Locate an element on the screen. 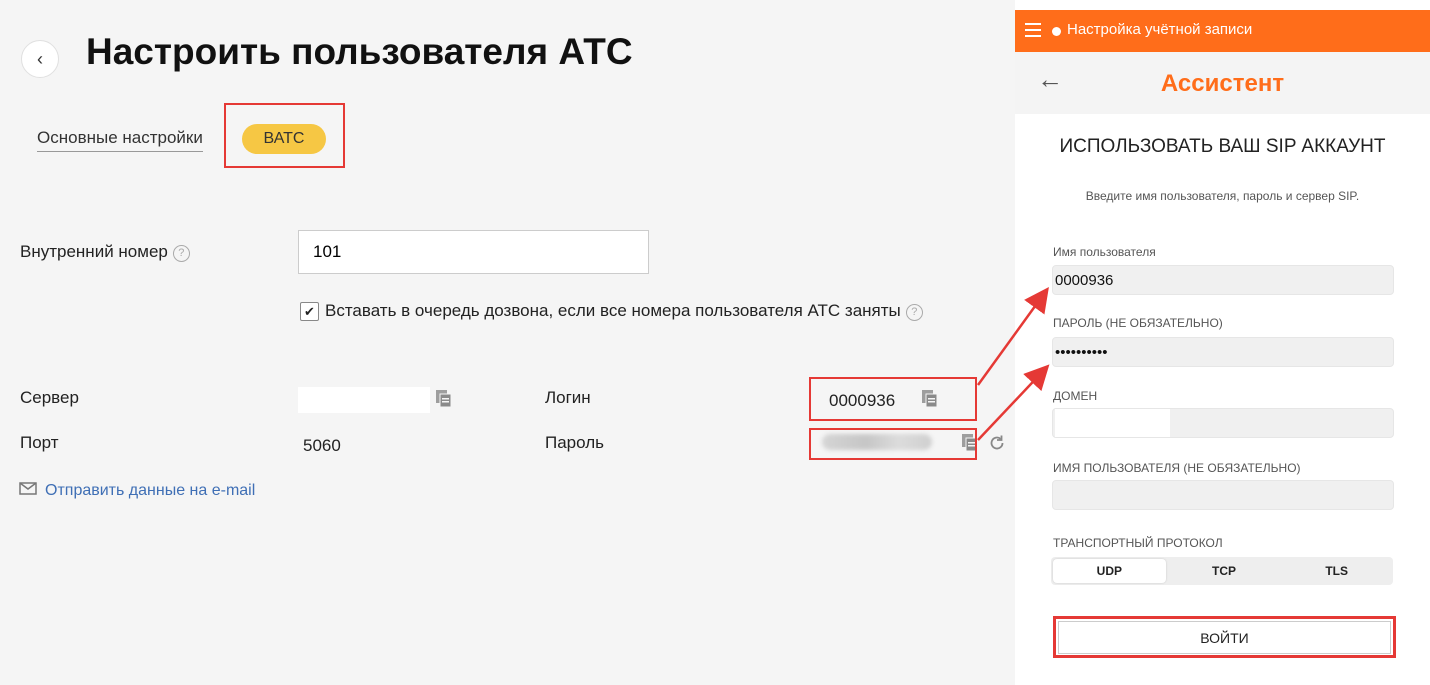  arrow-login-to-username is located at coordinates (1012, 336).